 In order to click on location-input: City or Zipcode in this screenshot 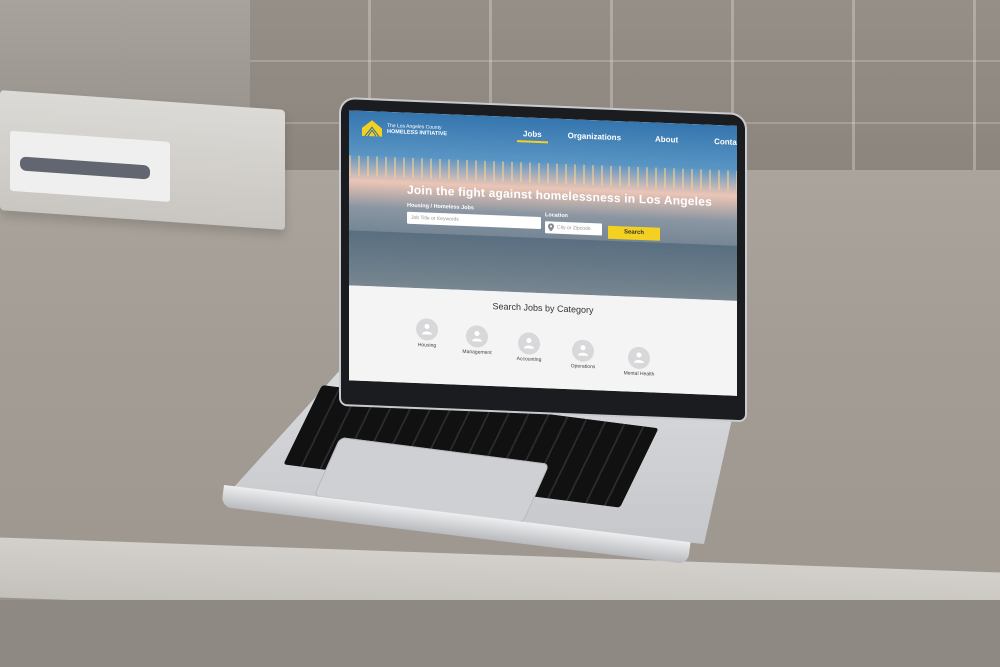, I will do `click(573, 228)`.